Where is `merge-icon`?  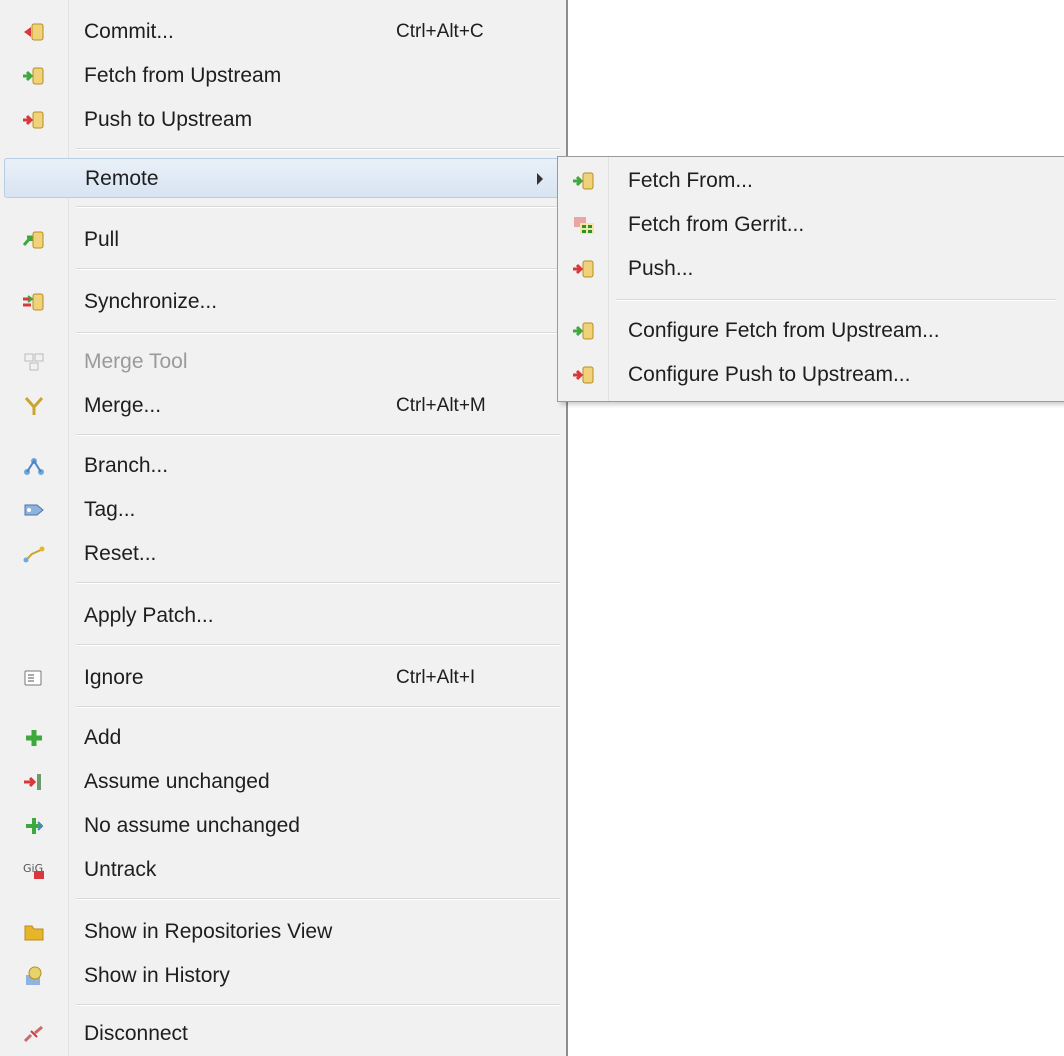
merge-icon is located at coordinates (34, 406).